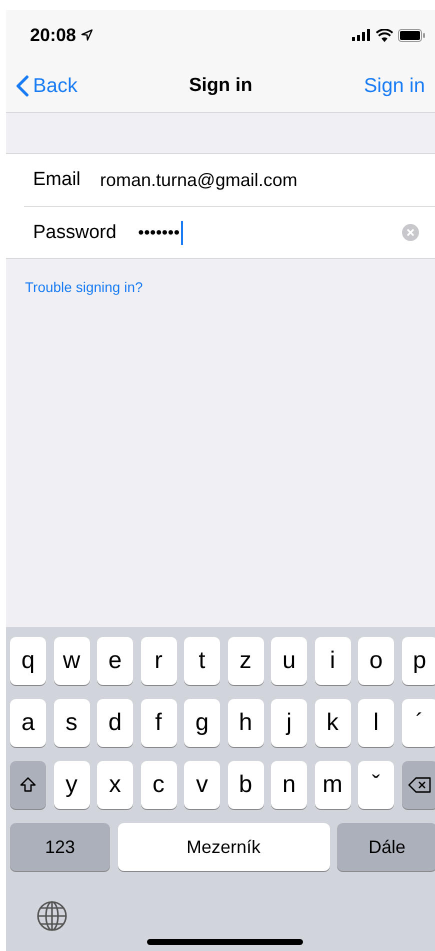  Describe the element at coordinates (259, 180) in the screenshot. I see `input-field: roman.turna@gmail.com` at that location.